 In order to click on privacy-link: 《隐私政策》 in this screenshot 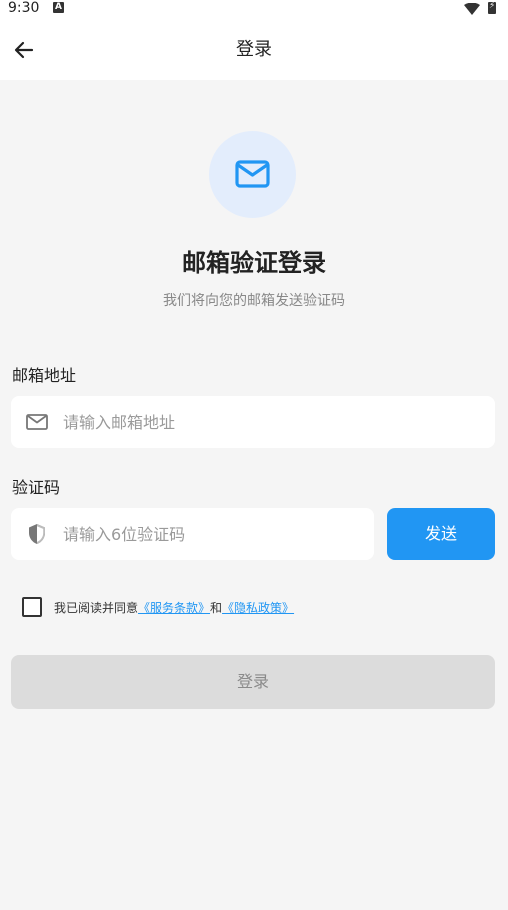, I will do `click(258, 608)`.